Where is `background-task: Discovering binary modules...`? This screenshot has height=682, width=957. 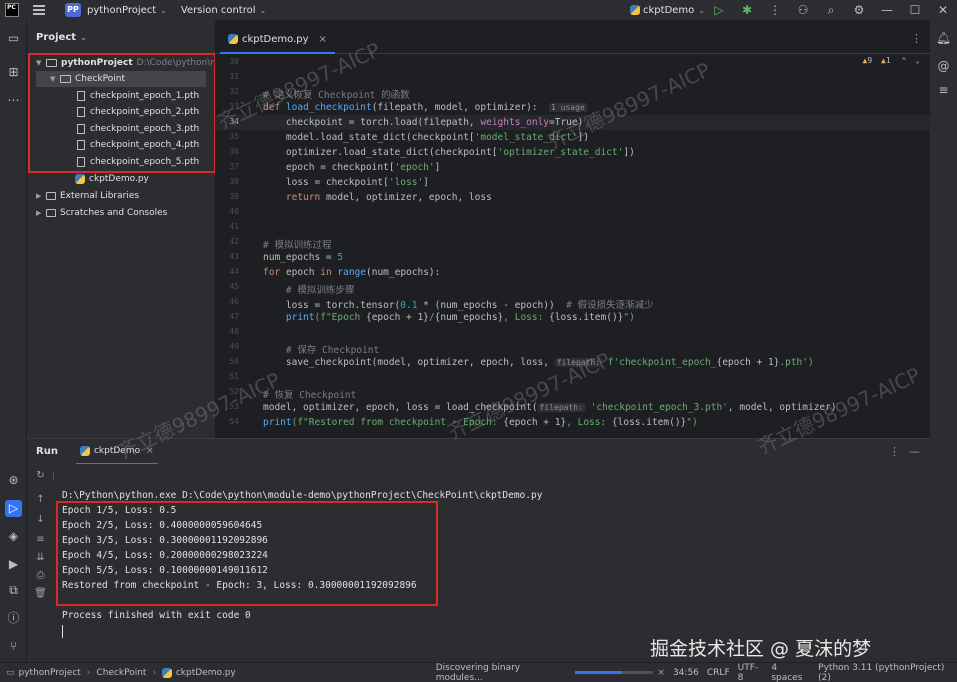
background-task: Discovering binary modules... is located at coordinates (501, 672).